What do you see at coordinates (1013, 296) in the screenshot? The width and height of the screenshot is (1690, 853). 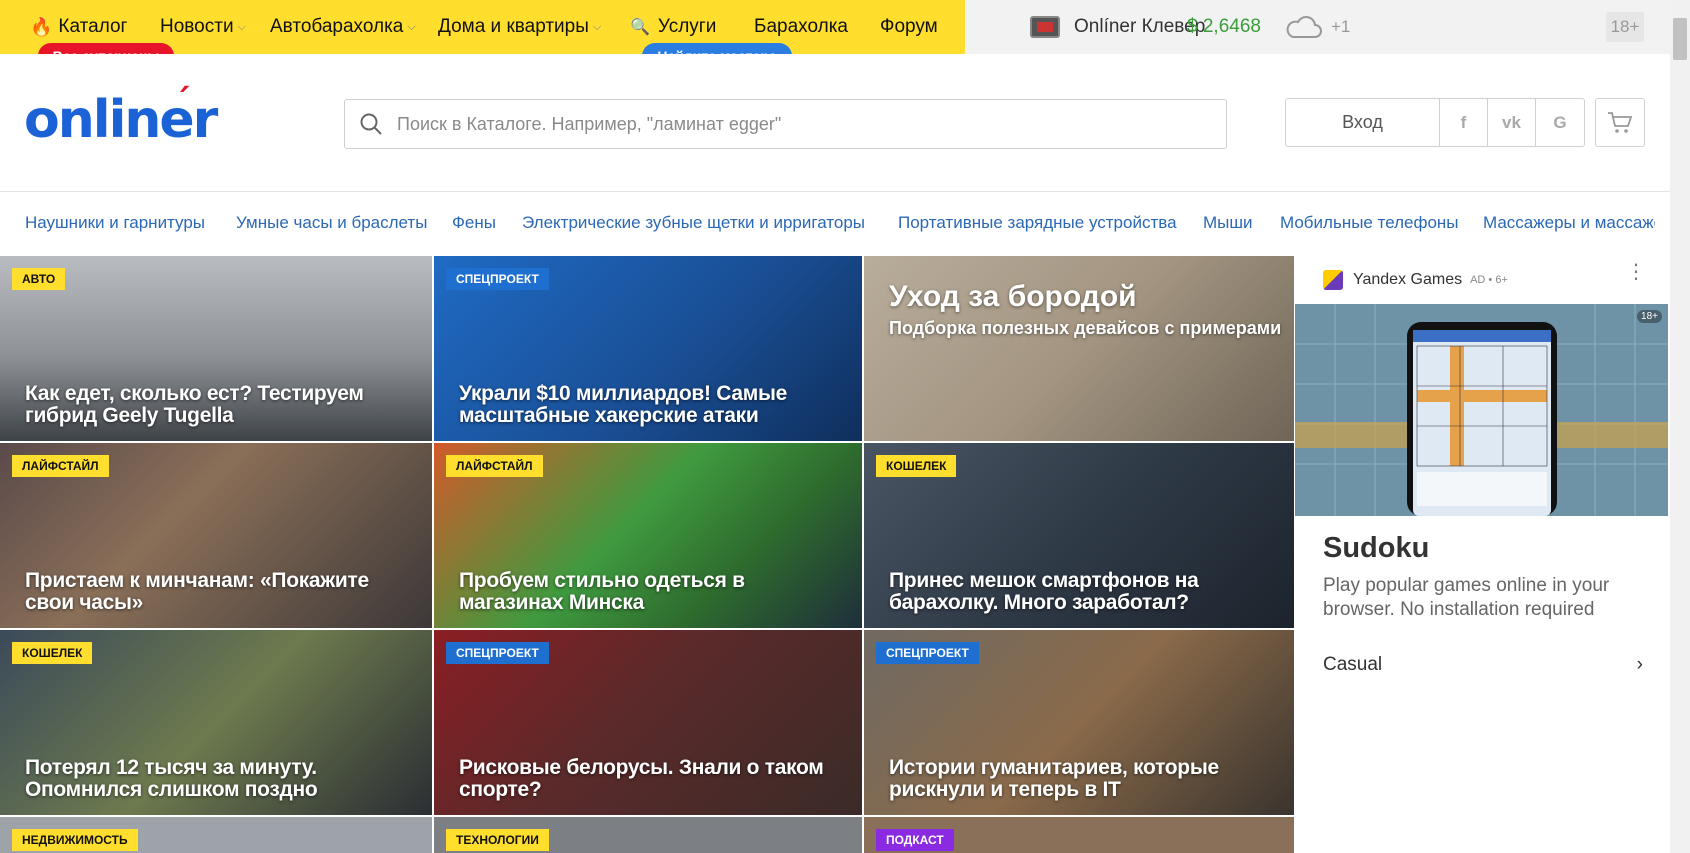 I see `news-title: Уход за бородой` at bounding box center [1013, 296].